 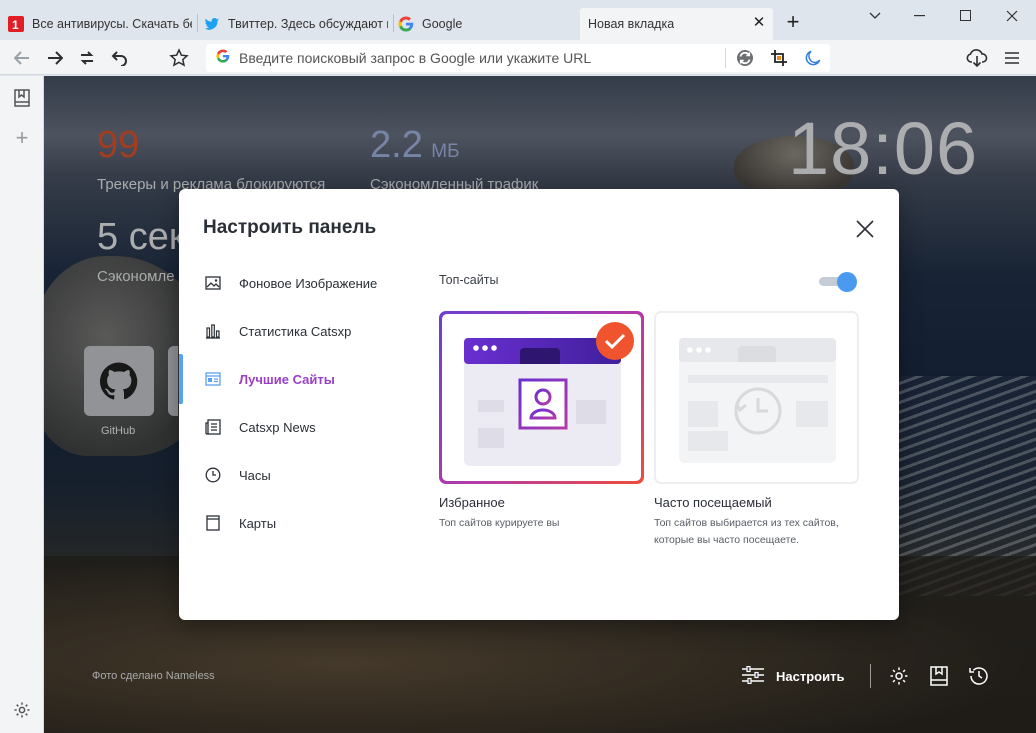 What do you see at coordinates (22, 98) in the screenshot?
I see `bookmarks-panel-icon` at bounding box center [22, 98].